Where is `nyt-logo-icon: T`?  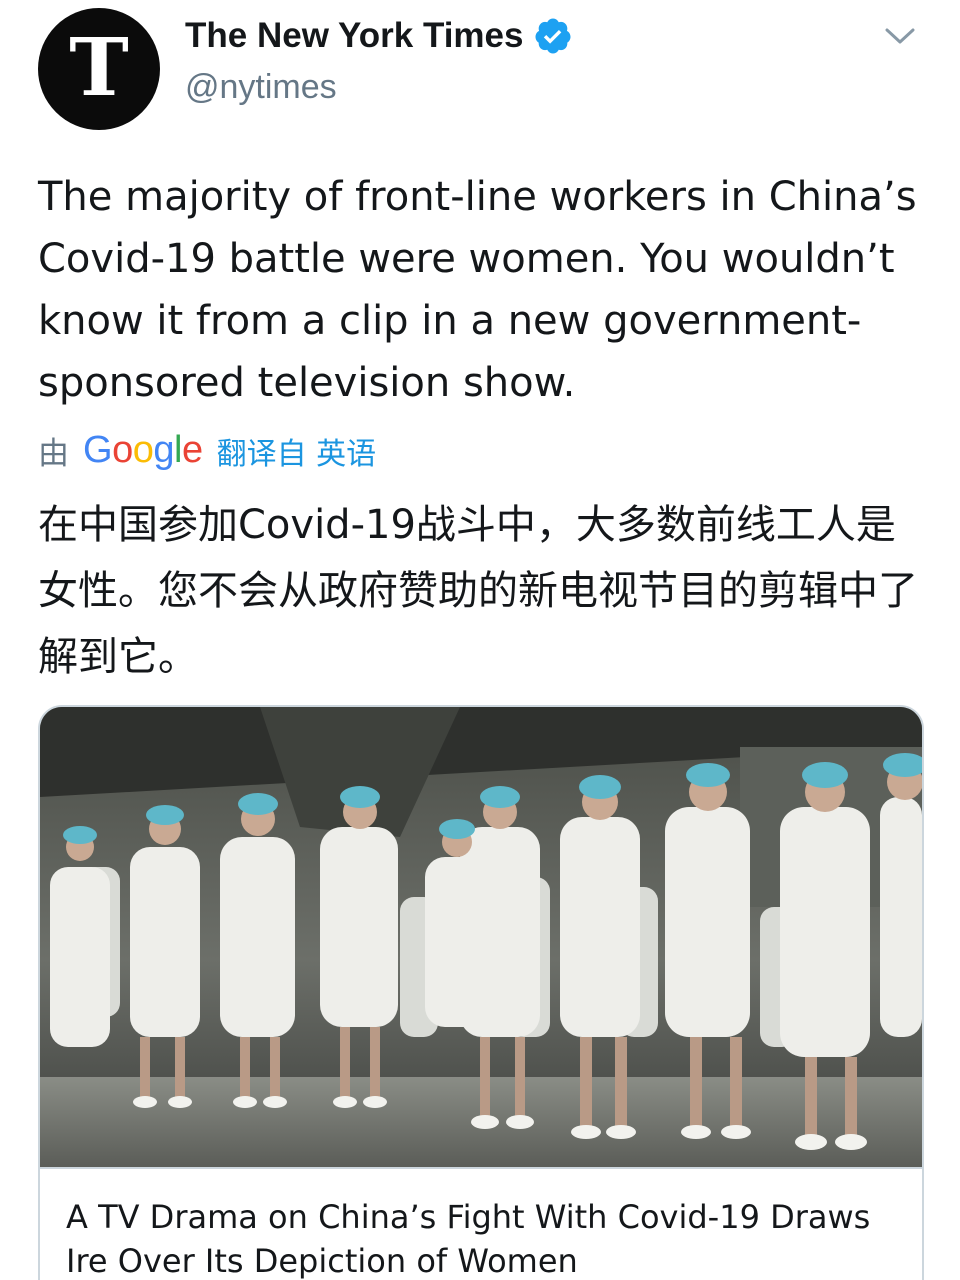 nyt-logo-icon: T is located at coordinates (99, 67).